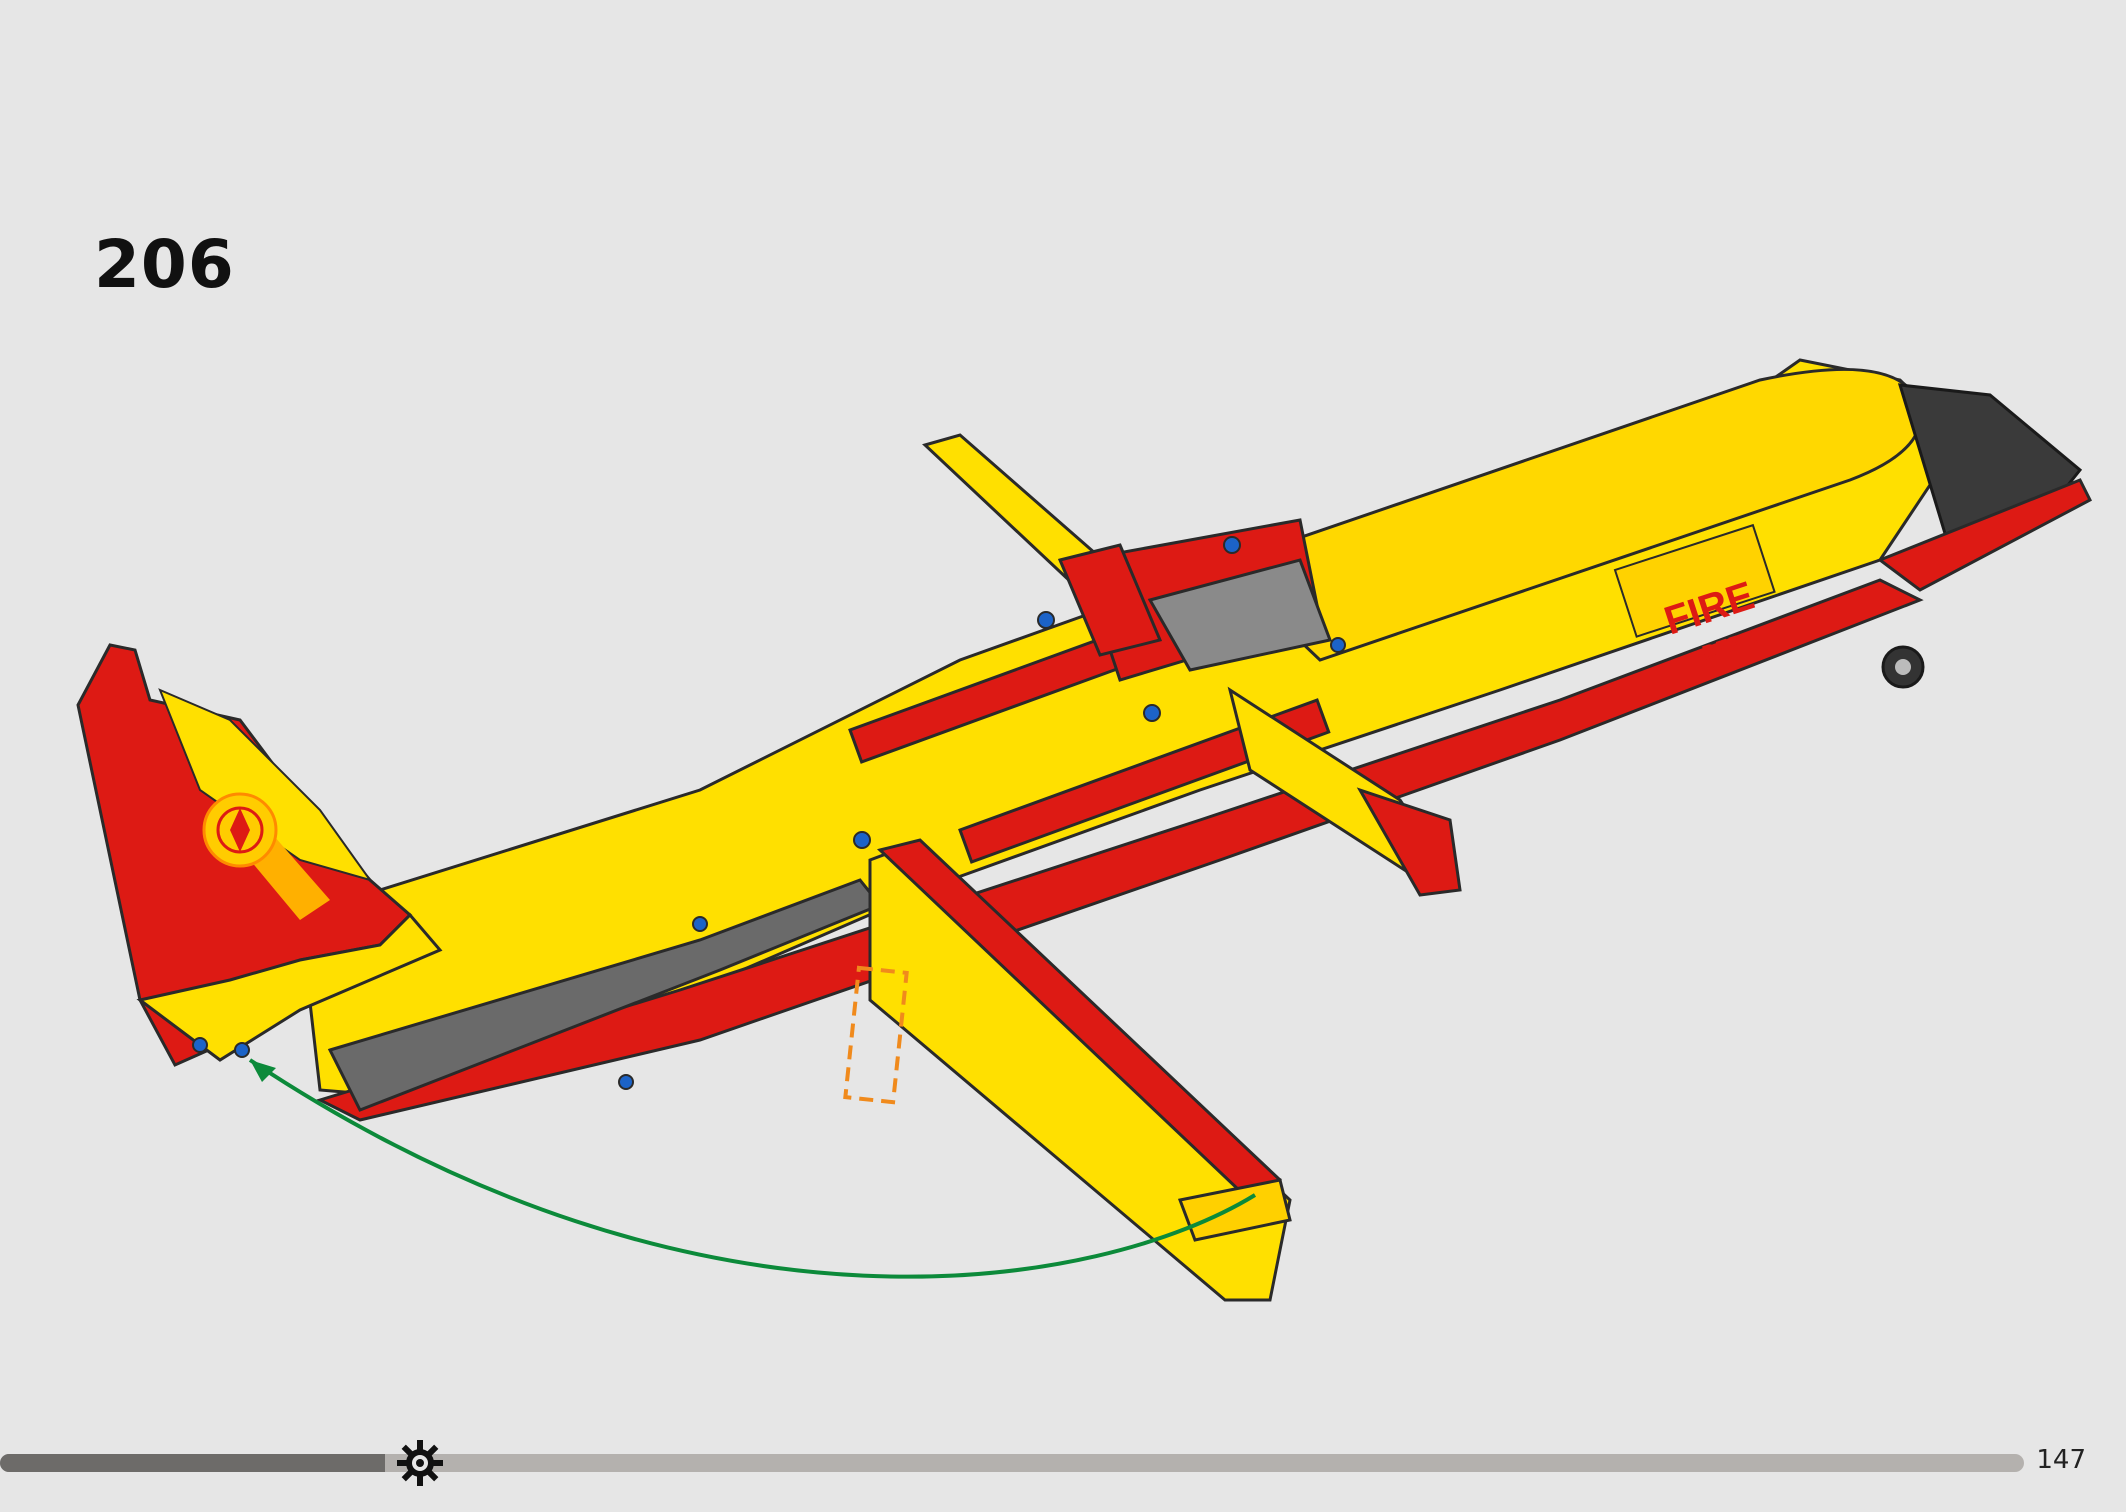  What do you see at coordinates (1903, 667) in the screenshot?
I see `landing-wheel` at bounding box center [1903, 667].